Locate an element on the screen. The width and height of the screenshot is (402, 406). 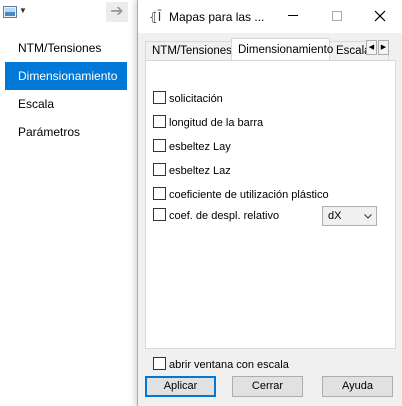
nav-item-escala: Escala is located at coordinates (68, 104).